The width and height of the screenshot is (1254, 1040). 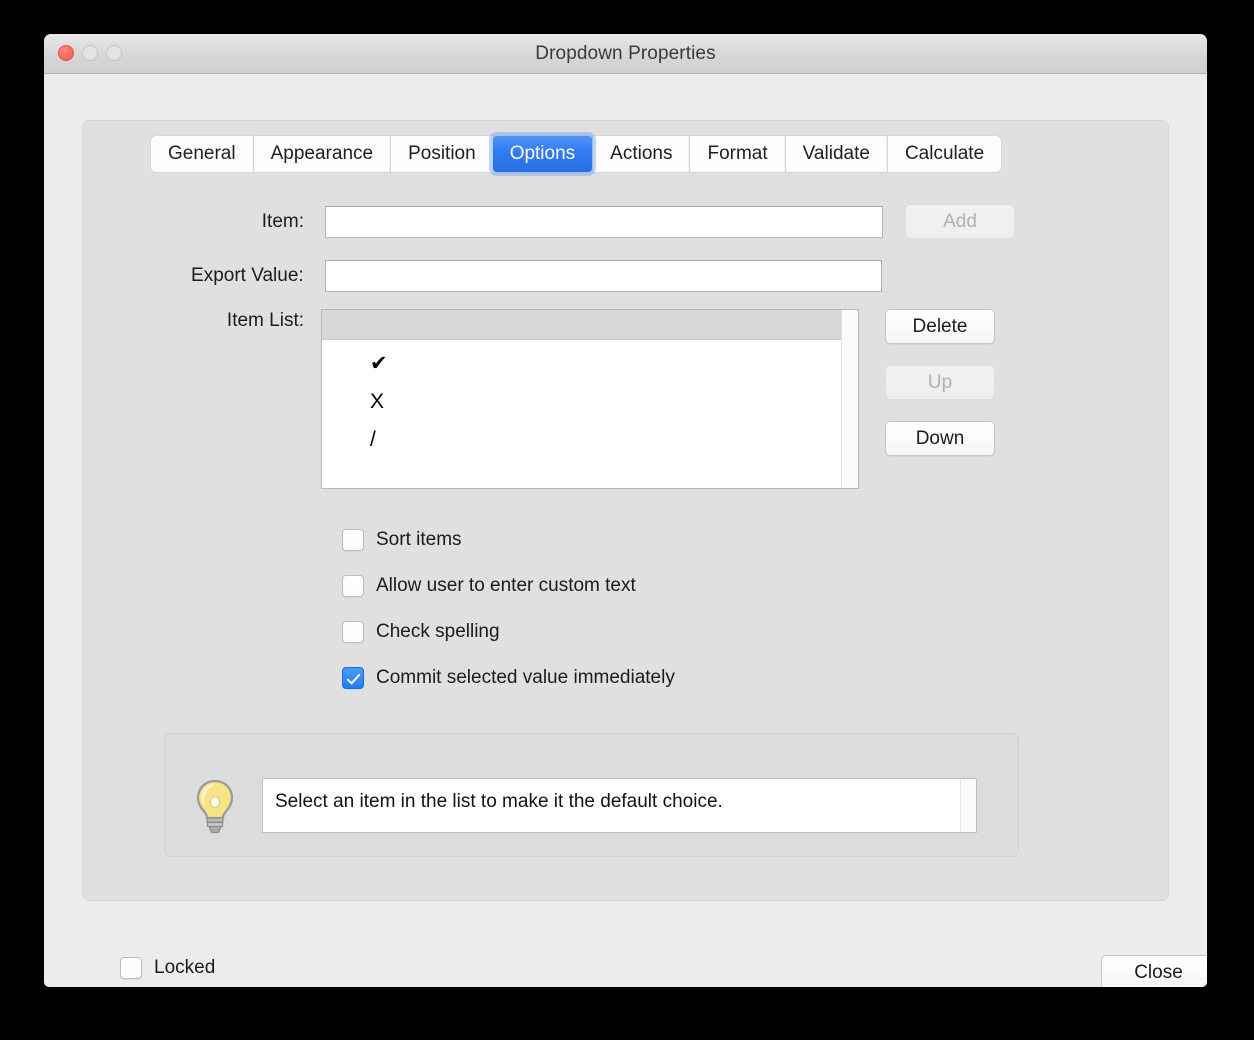 I want to click on locked-row: Locked, so click(x=167, y=968).